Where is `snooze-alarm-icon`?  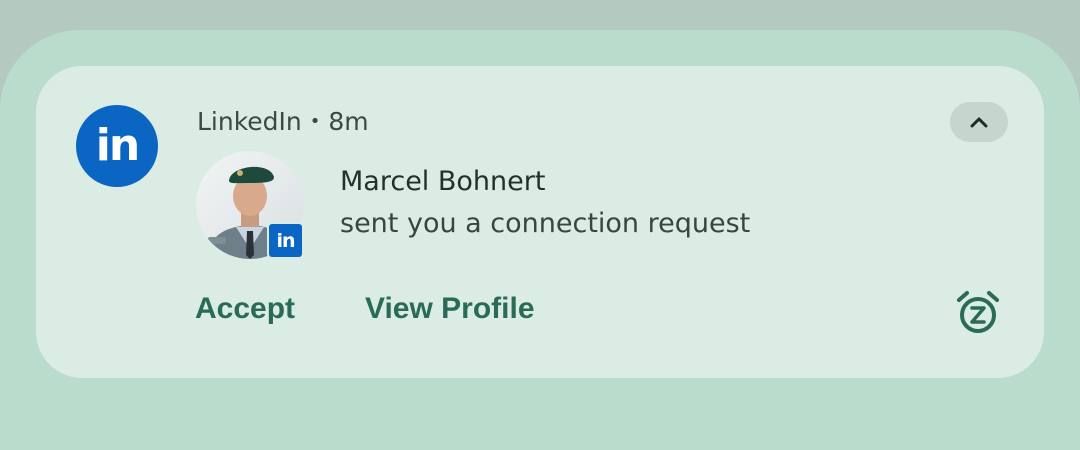 snooze-alarm-icon is located at coordinates (978, 312).